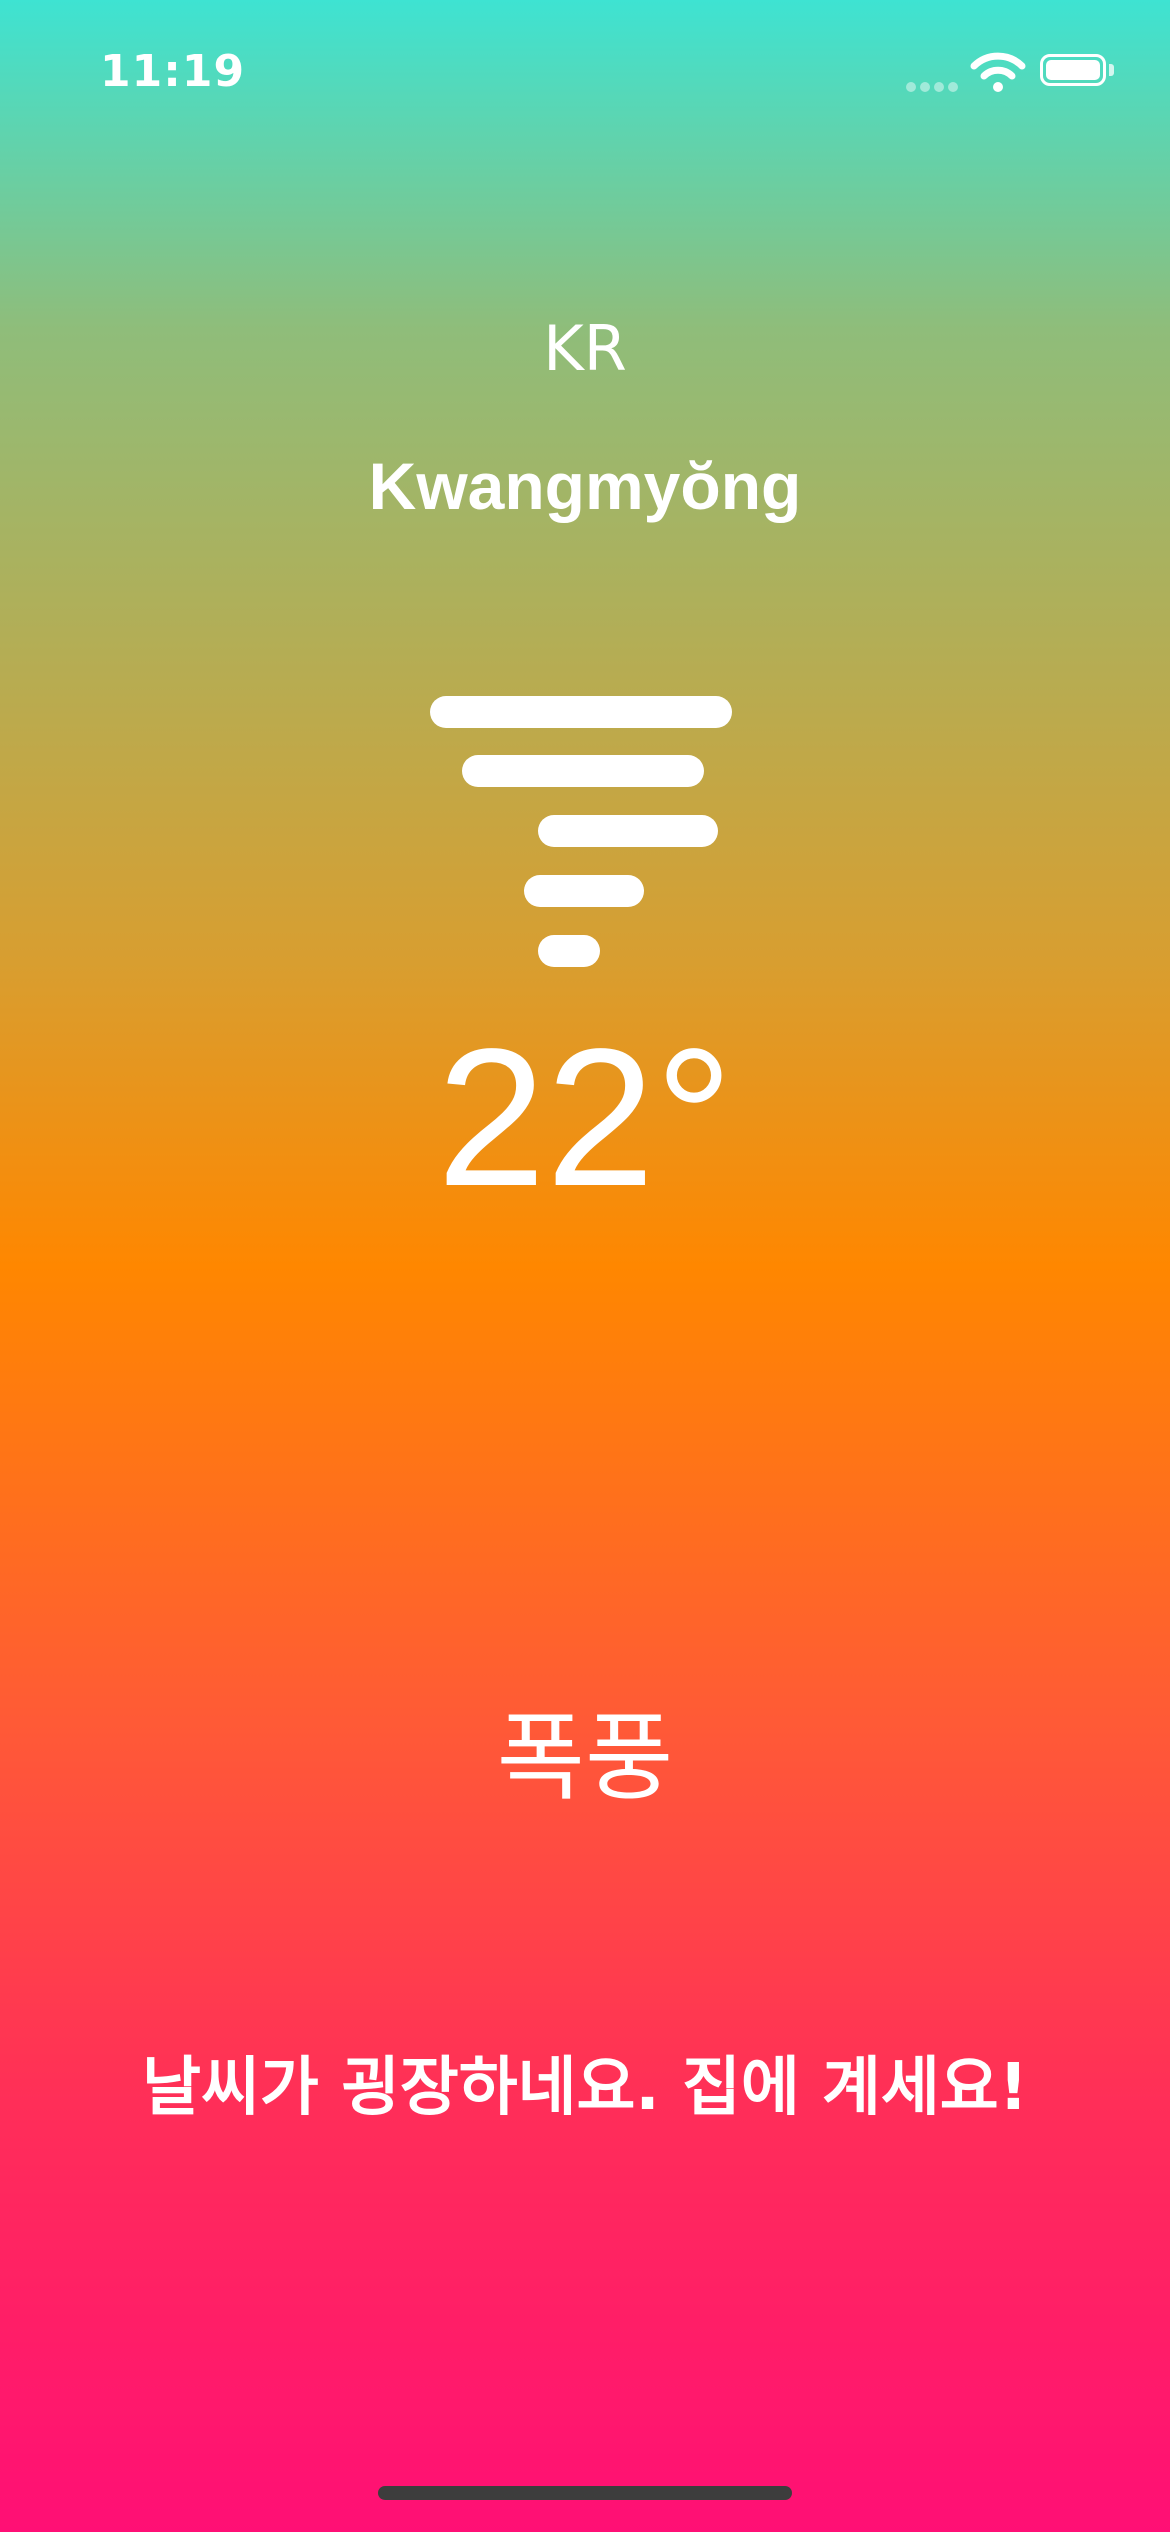 This screenshot has width=1170, height=2532. Describe the element at coordinates (585, 348) in the screenshot. I see `country-code: KR` at that location.